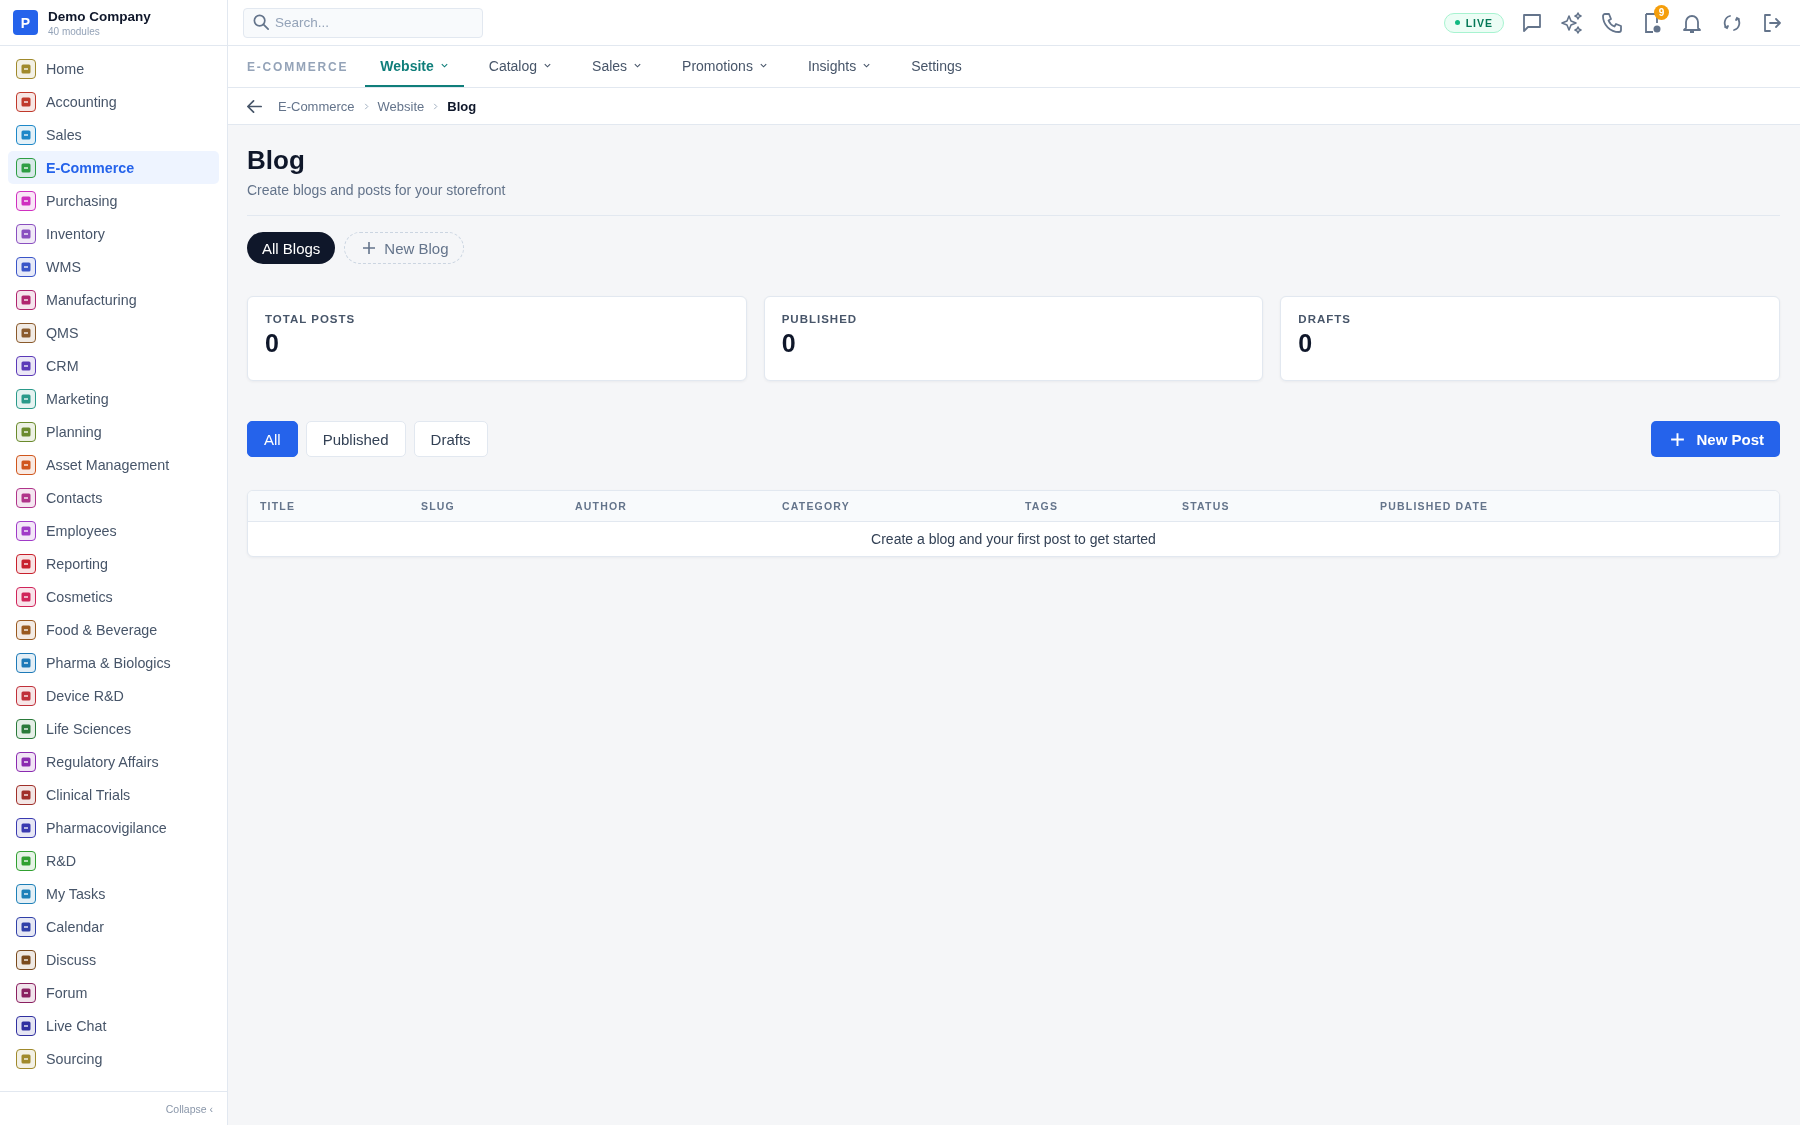 The height and width of the screenshot is (1125, 1800). Describe the element at coordinates (450, 439) in the screenshot. I see `filter-tab: Drafts` at that location.